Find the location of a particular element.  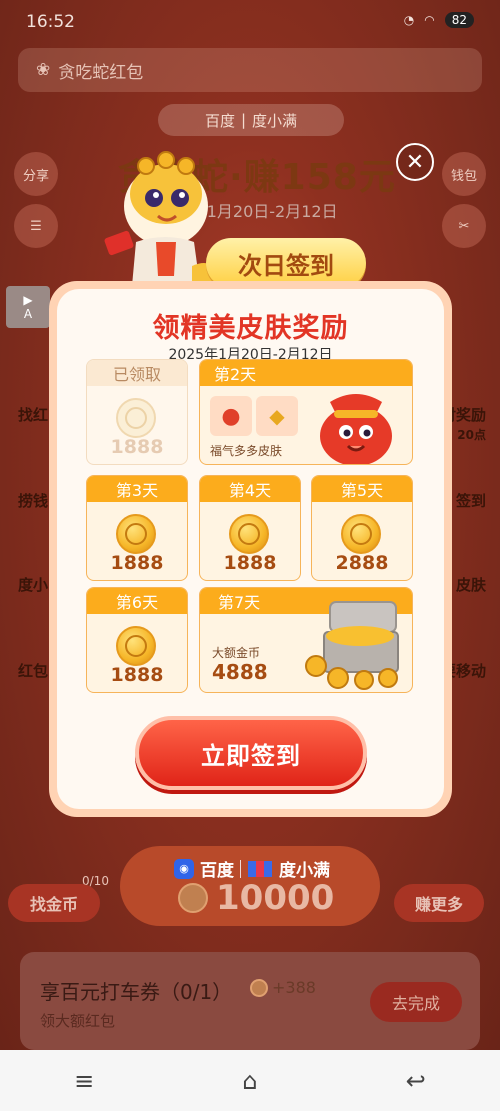

find-gold-button: 找金币 is located at coordinates (54, 903).